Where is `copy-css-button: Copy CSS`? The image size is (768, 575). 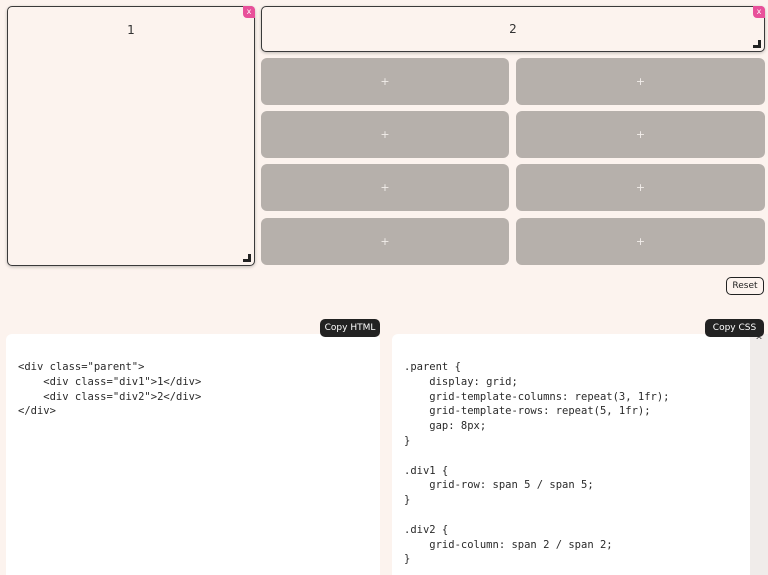 copy-css-button: Copy CSS is located at coordinates (734, 328).